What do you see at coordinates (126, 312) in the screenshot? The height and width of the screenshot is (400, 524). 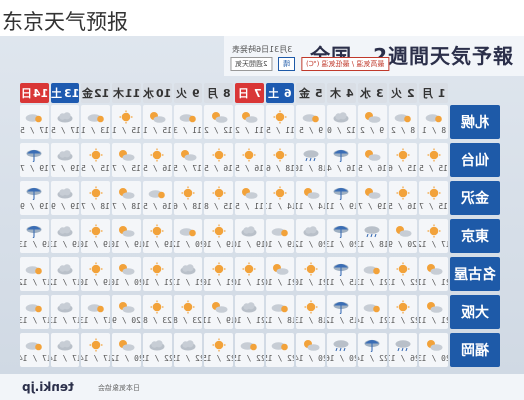 I see `forecast-cell: 20 / 9` at bounding box center [126, 312].